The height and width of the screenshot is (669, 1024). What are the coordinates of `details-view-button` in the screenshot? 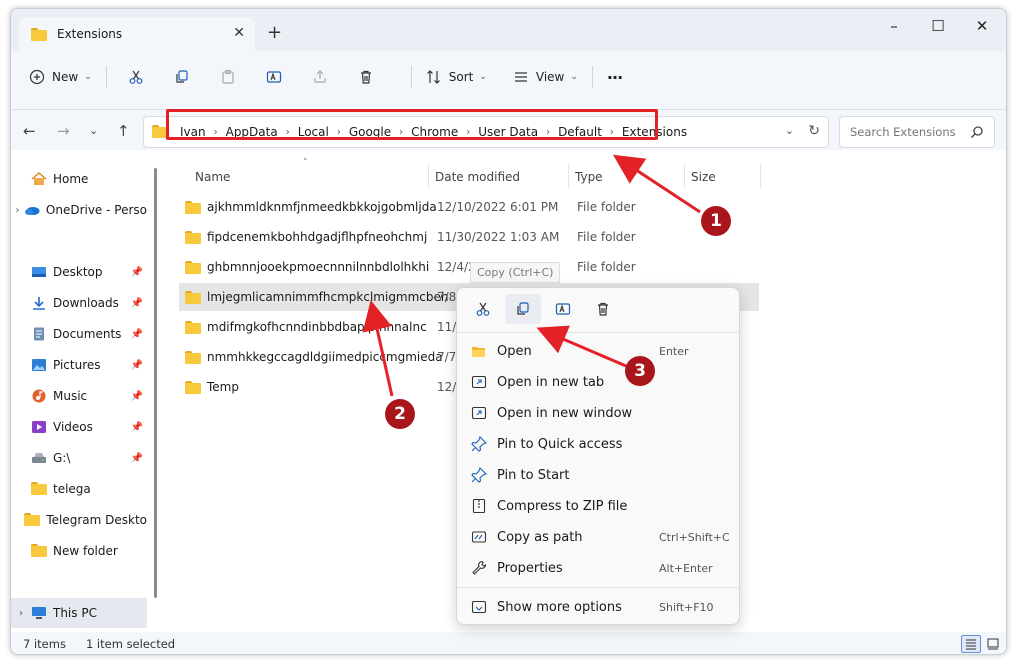 It's located at (971, 644).